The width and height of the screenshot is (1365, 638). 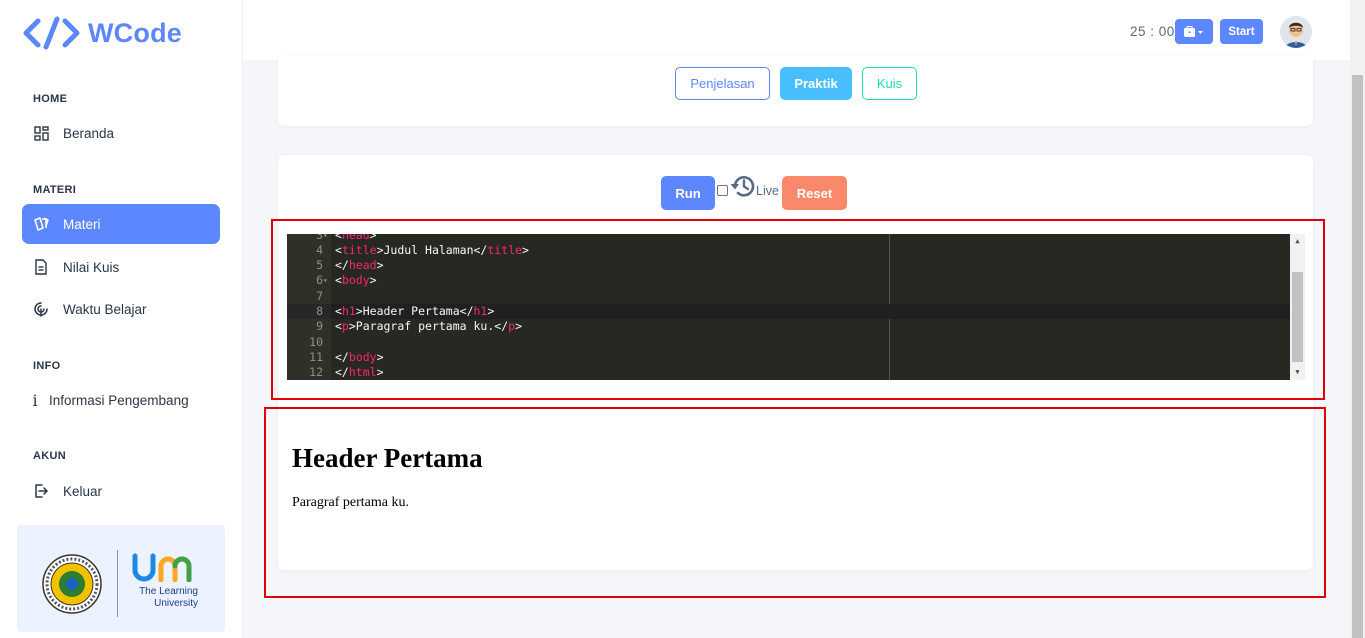 I want to click on sidebar-item-beranda: Beranda, so click(x=121, y=133).